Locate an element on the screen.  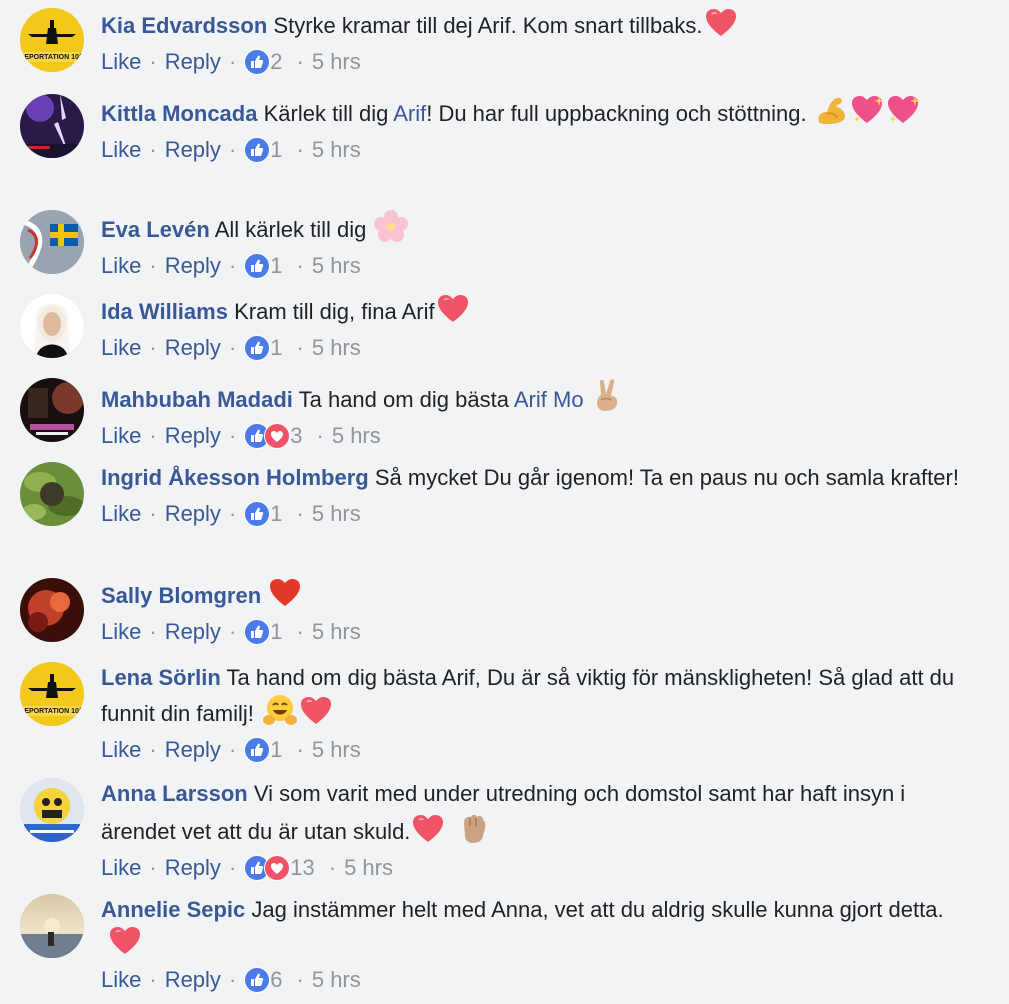
sparkling-heart-emoji is located at coordinates (904, 110).